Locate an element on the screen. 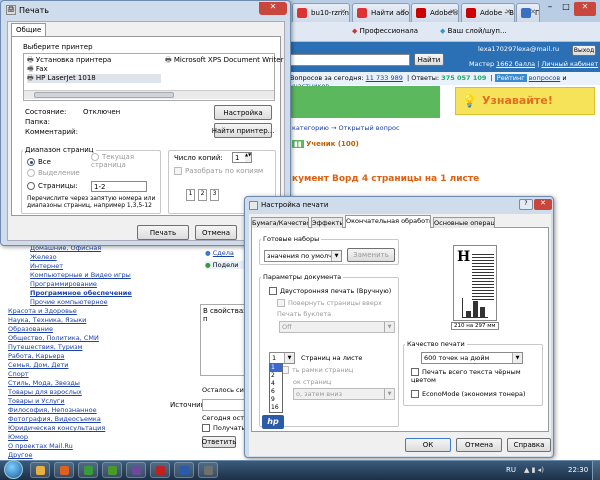 The image size is (600, 480). explorer-icon is located at coordinates (40, 470).